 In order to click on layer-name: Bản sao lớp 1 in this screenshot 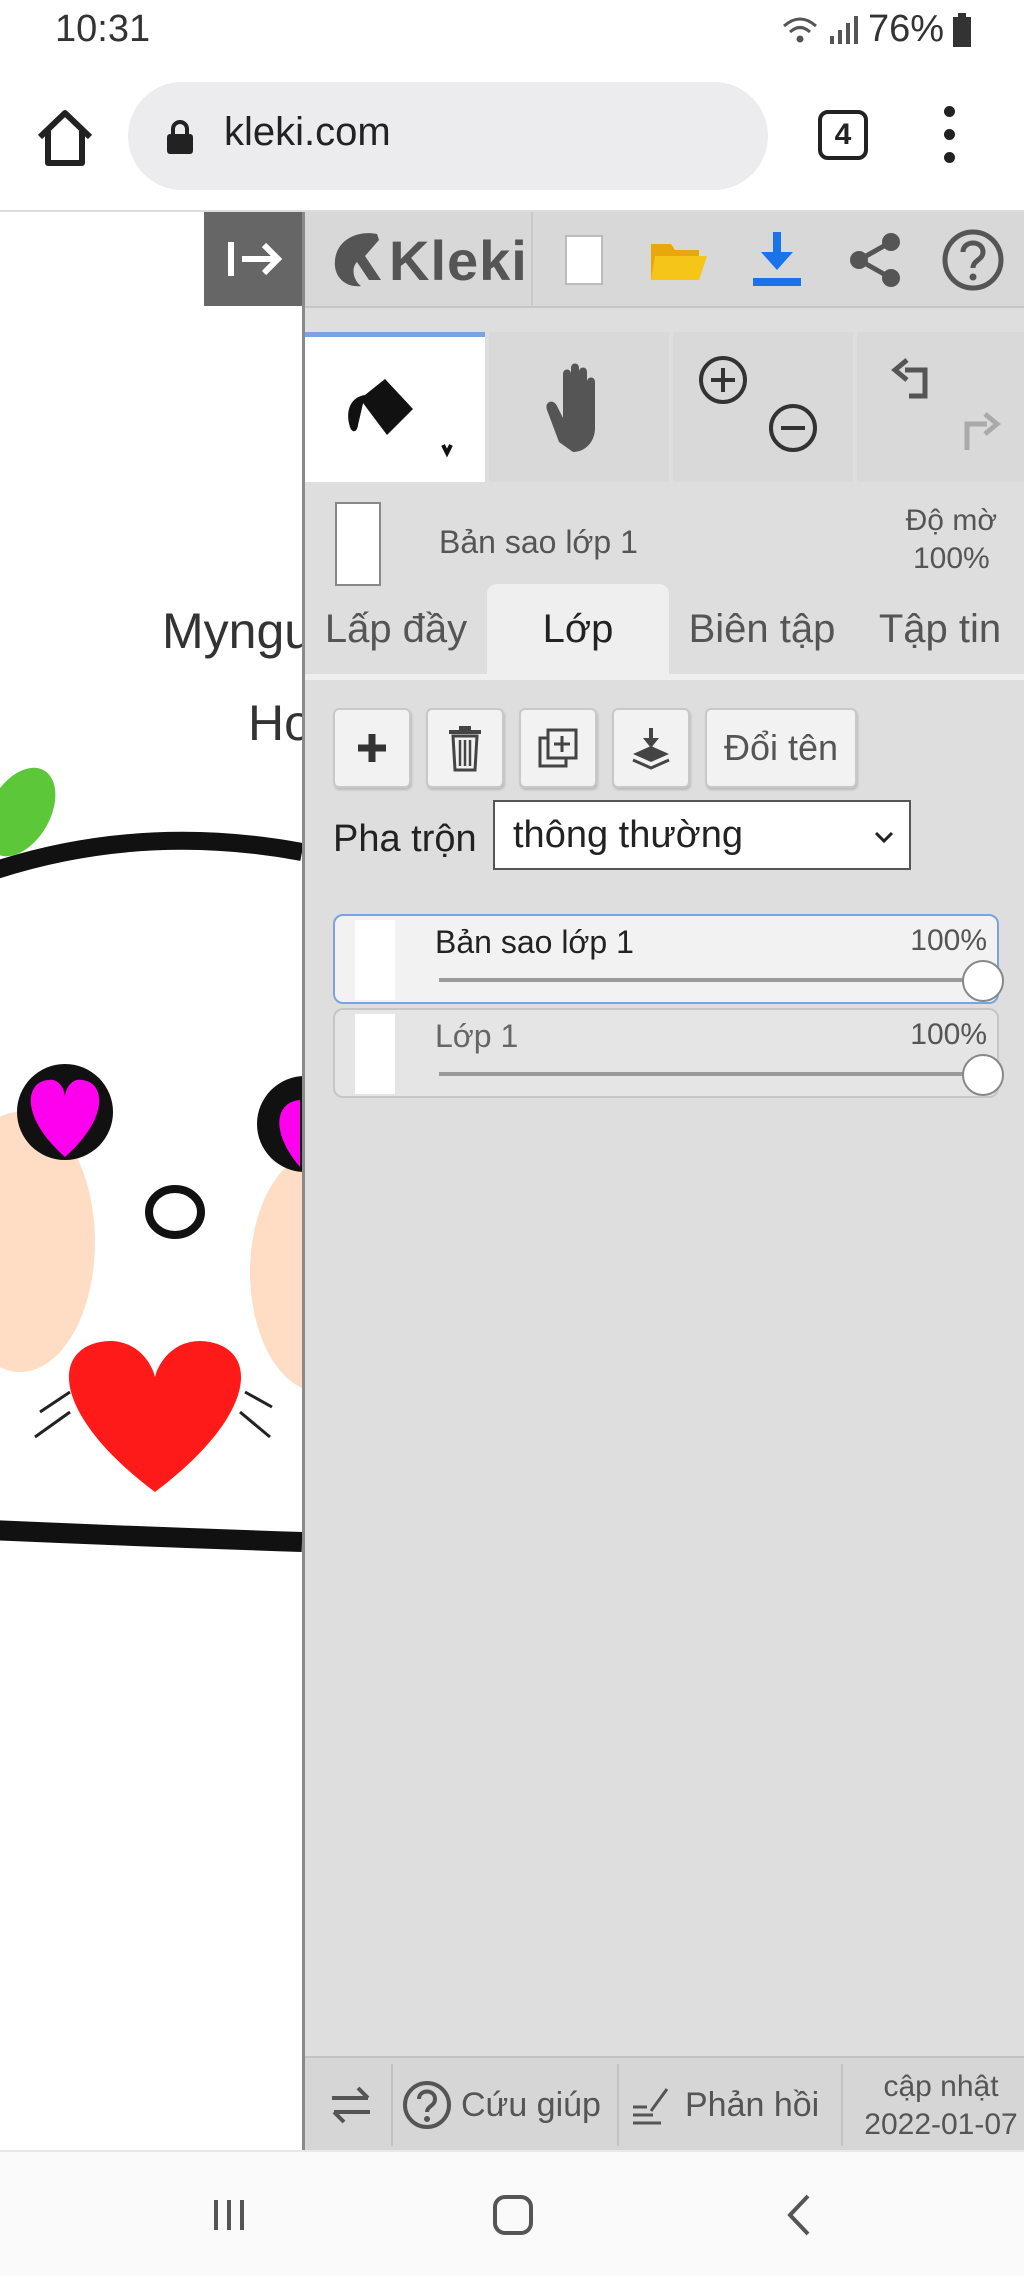, I will do `click(534, 942)`.